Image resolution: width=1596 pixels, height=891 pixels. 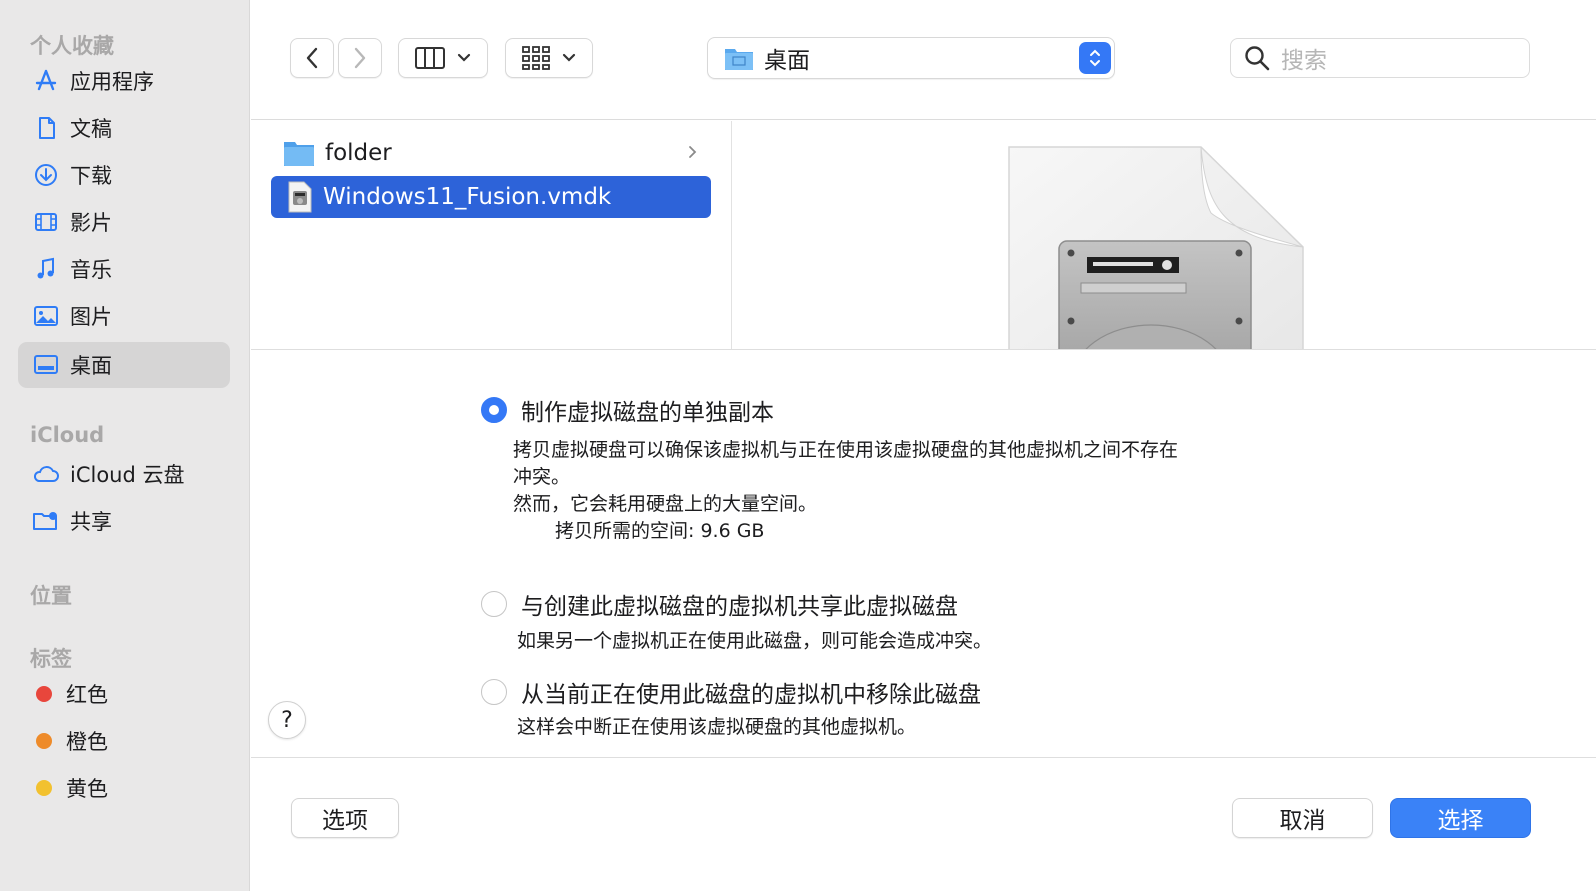 What do you see at coordinates (430, 58) in the screenshot?
I see `columns-view-icon` at bounding box center [430, 58].